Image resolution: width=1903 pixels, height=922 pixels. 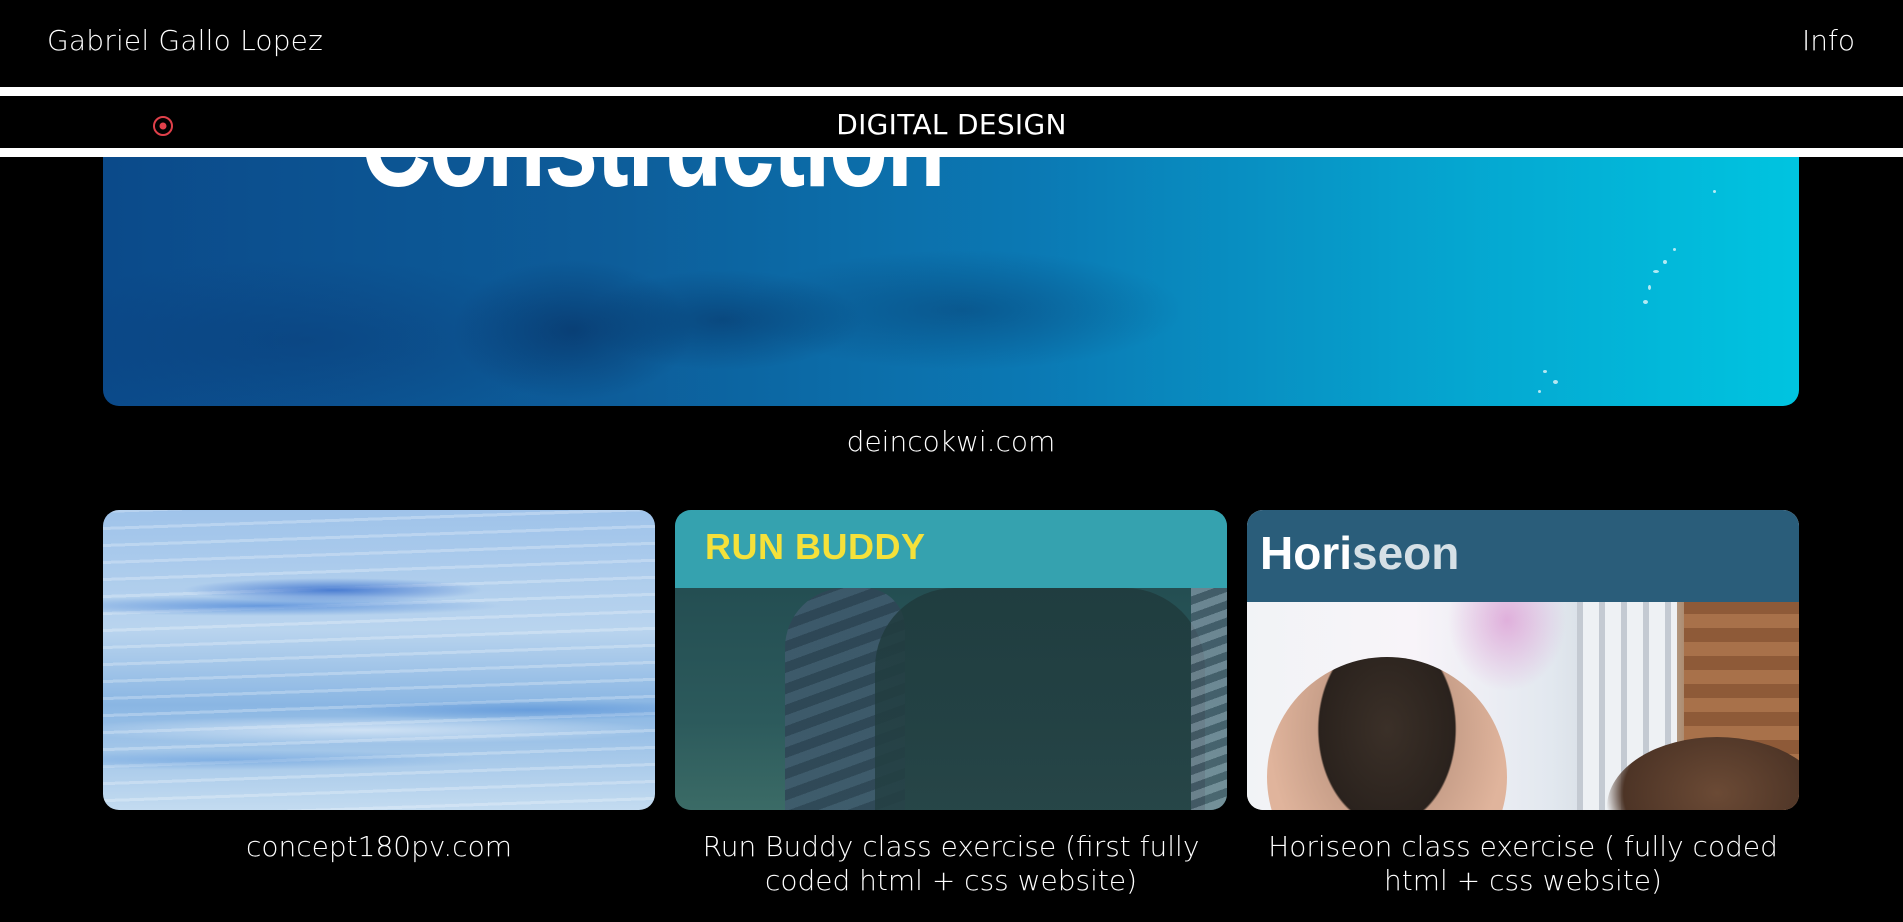 I want to click on project-caption-concept180pv: concept180pv.com, so click(x=379, y=847).